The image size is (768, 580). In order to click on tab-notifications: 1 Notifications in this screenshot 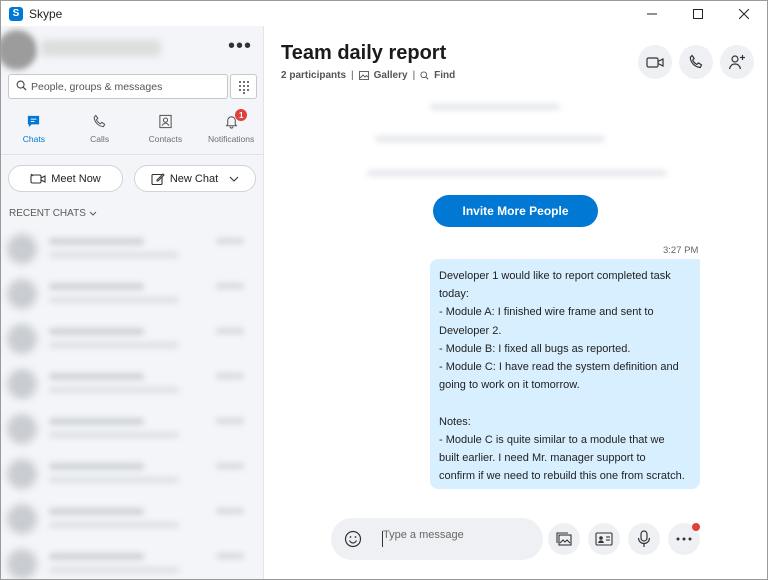, I will do `click(230, 131)`.